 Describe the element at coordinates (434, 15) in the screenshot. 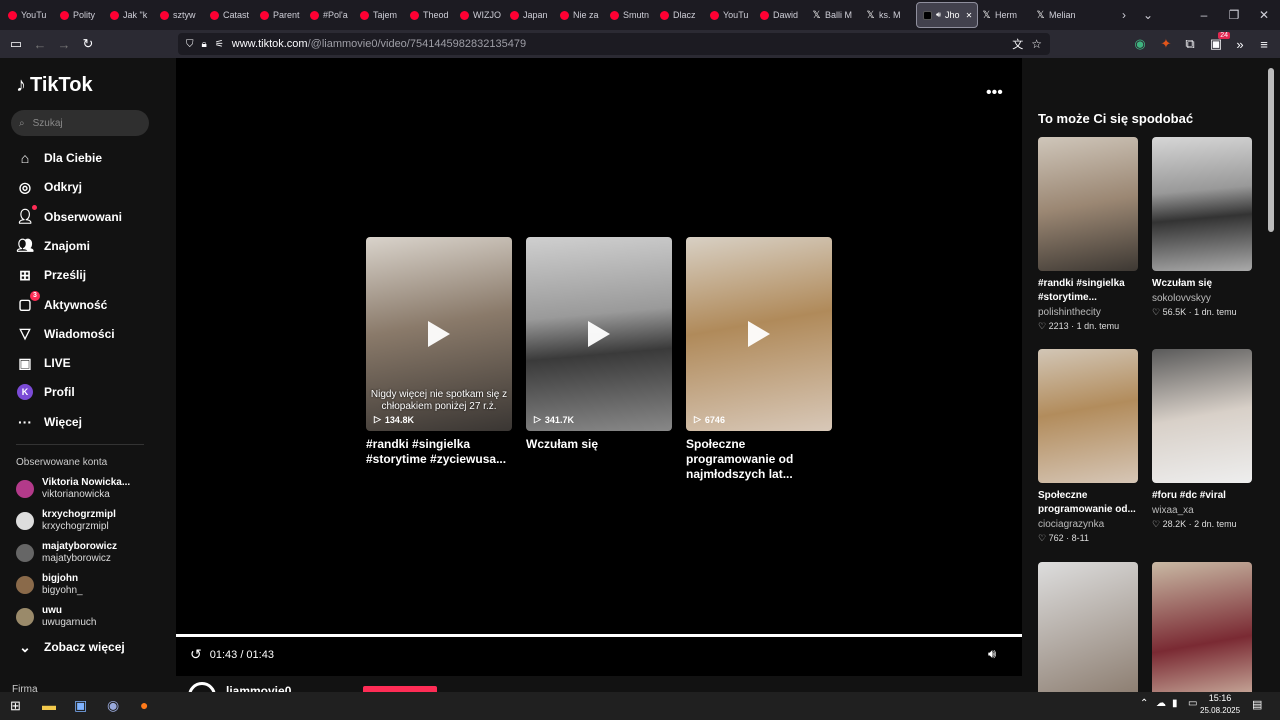

I see `browser-tab: Theod` at that location.